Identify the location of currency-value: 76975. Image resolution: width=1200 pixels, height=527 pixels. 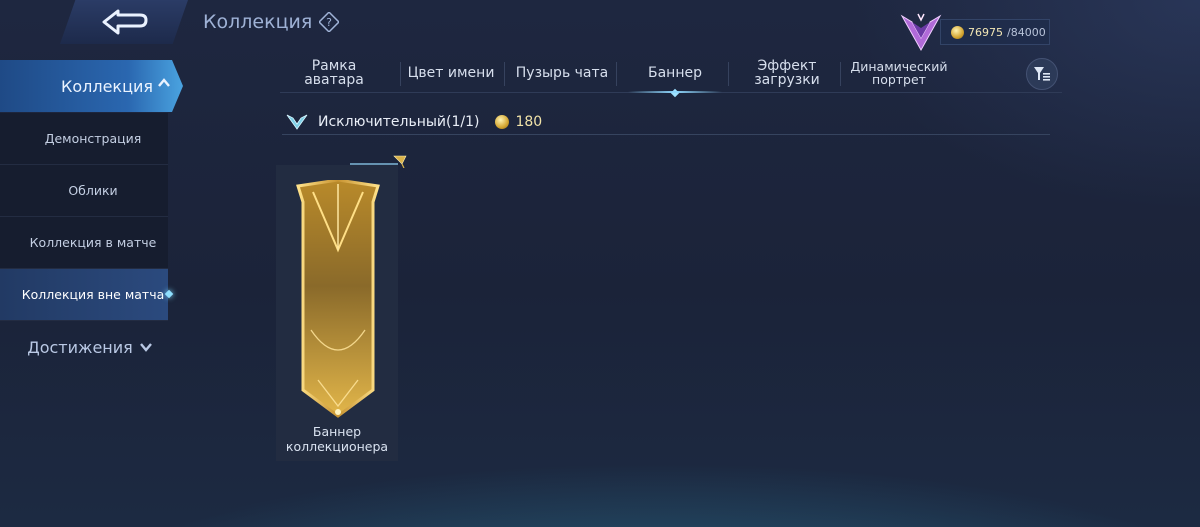
(985, 32).